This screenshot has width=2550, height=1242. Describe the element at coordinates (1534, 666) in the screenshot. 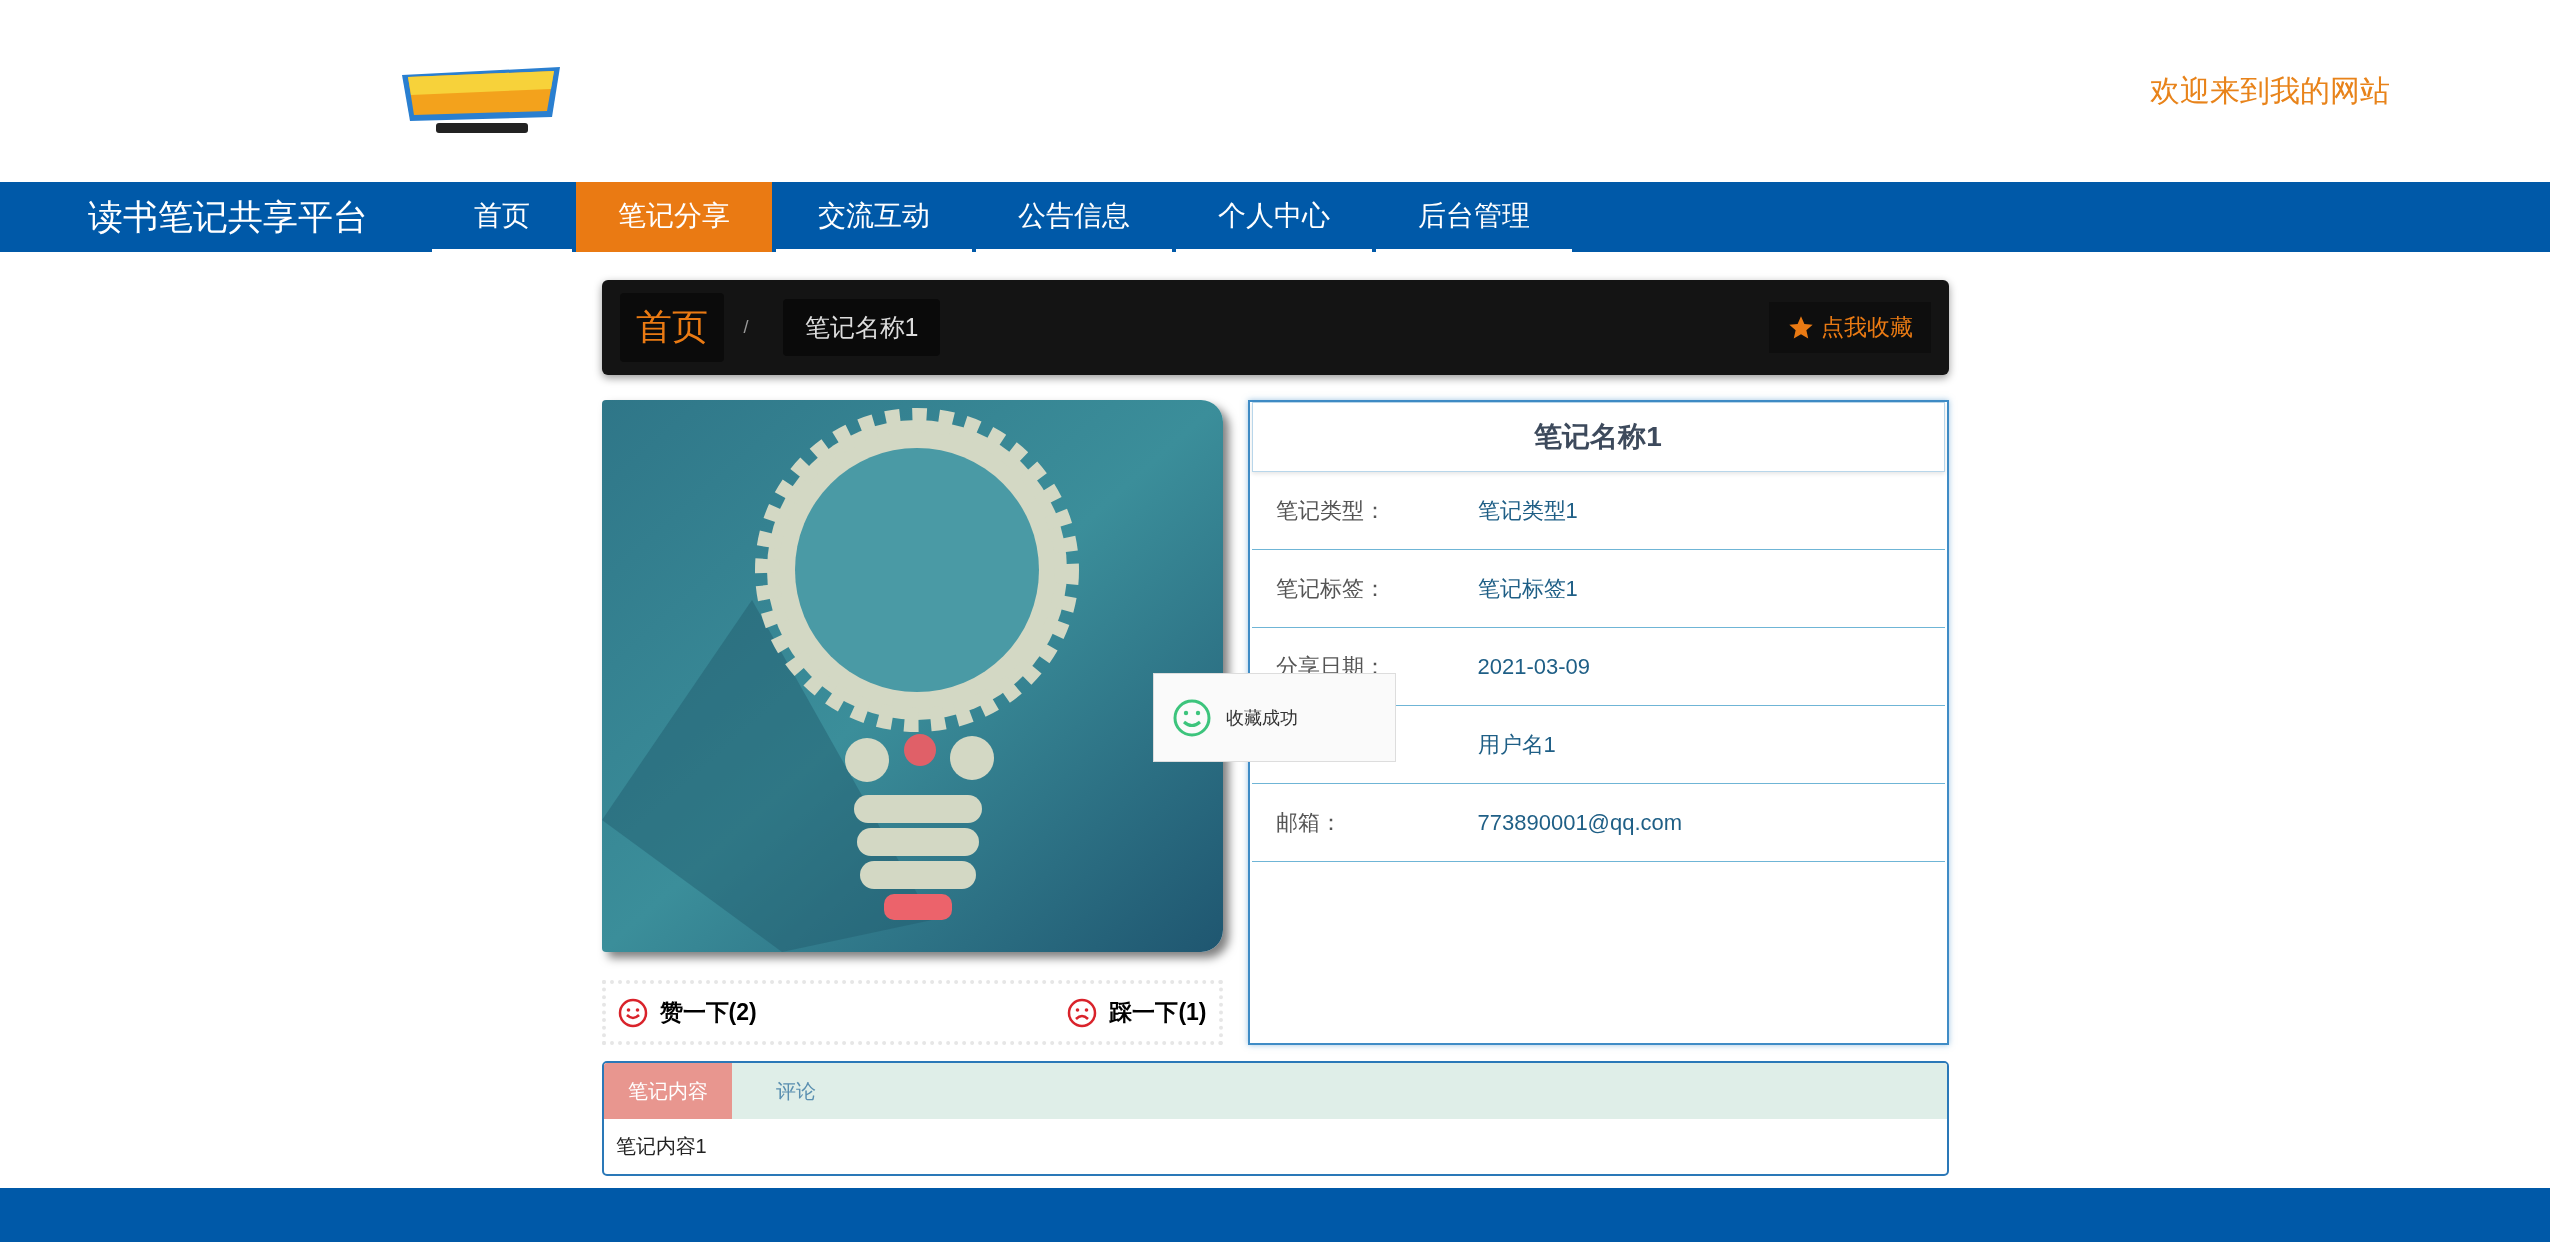

I see `field-value: 2021-03-09` at that location.